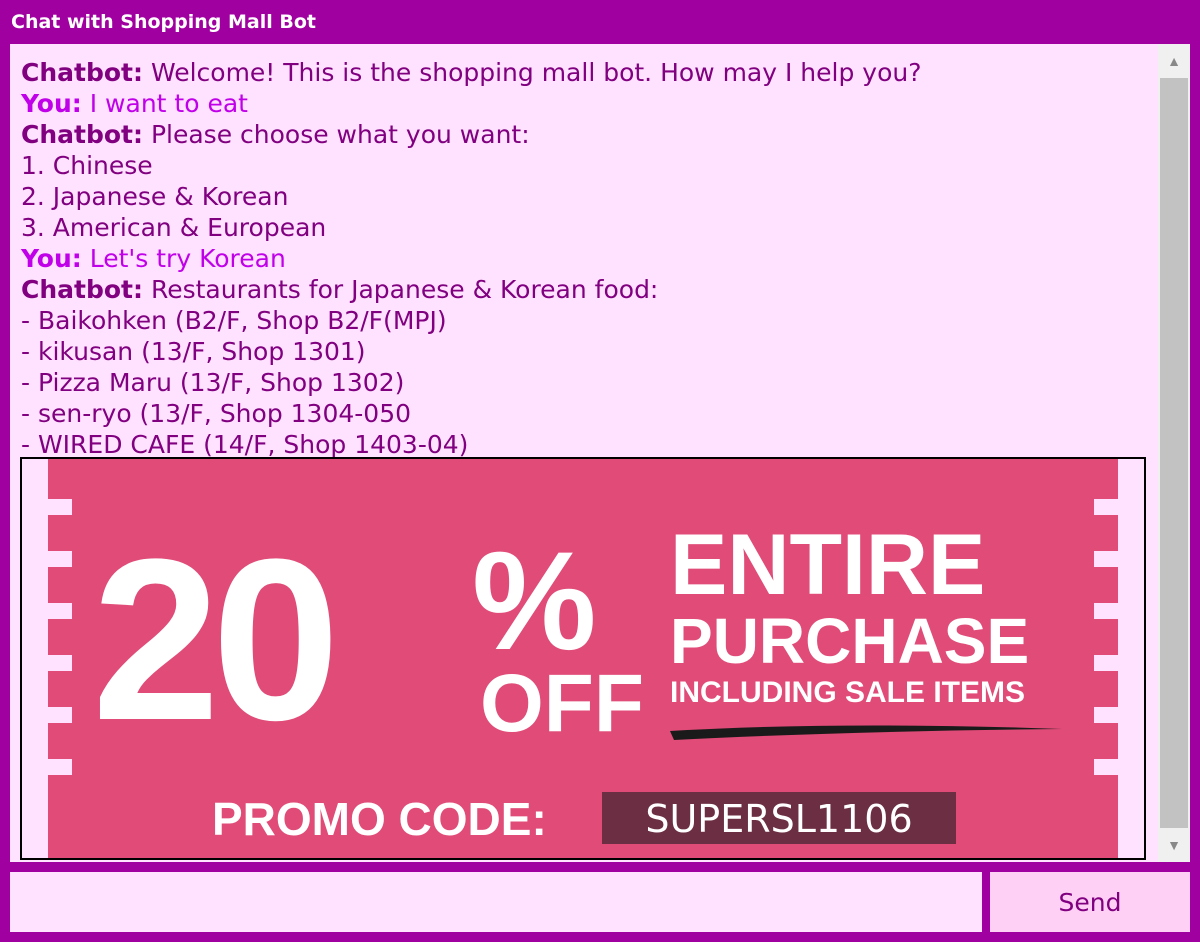 This screenshot has height=942, width=1200. I want to click on chat-message: - WIRED CAFE (14/F, Shop 1403-04), so click(586, 444).